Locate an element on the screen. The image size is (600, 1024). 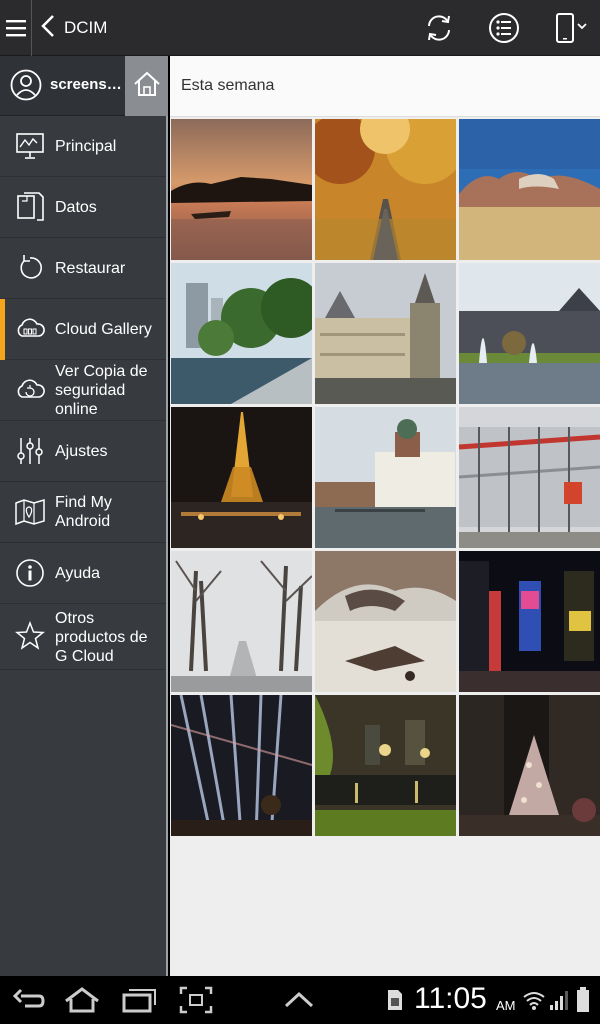
menu-icon is located at coordinates (16, 28).